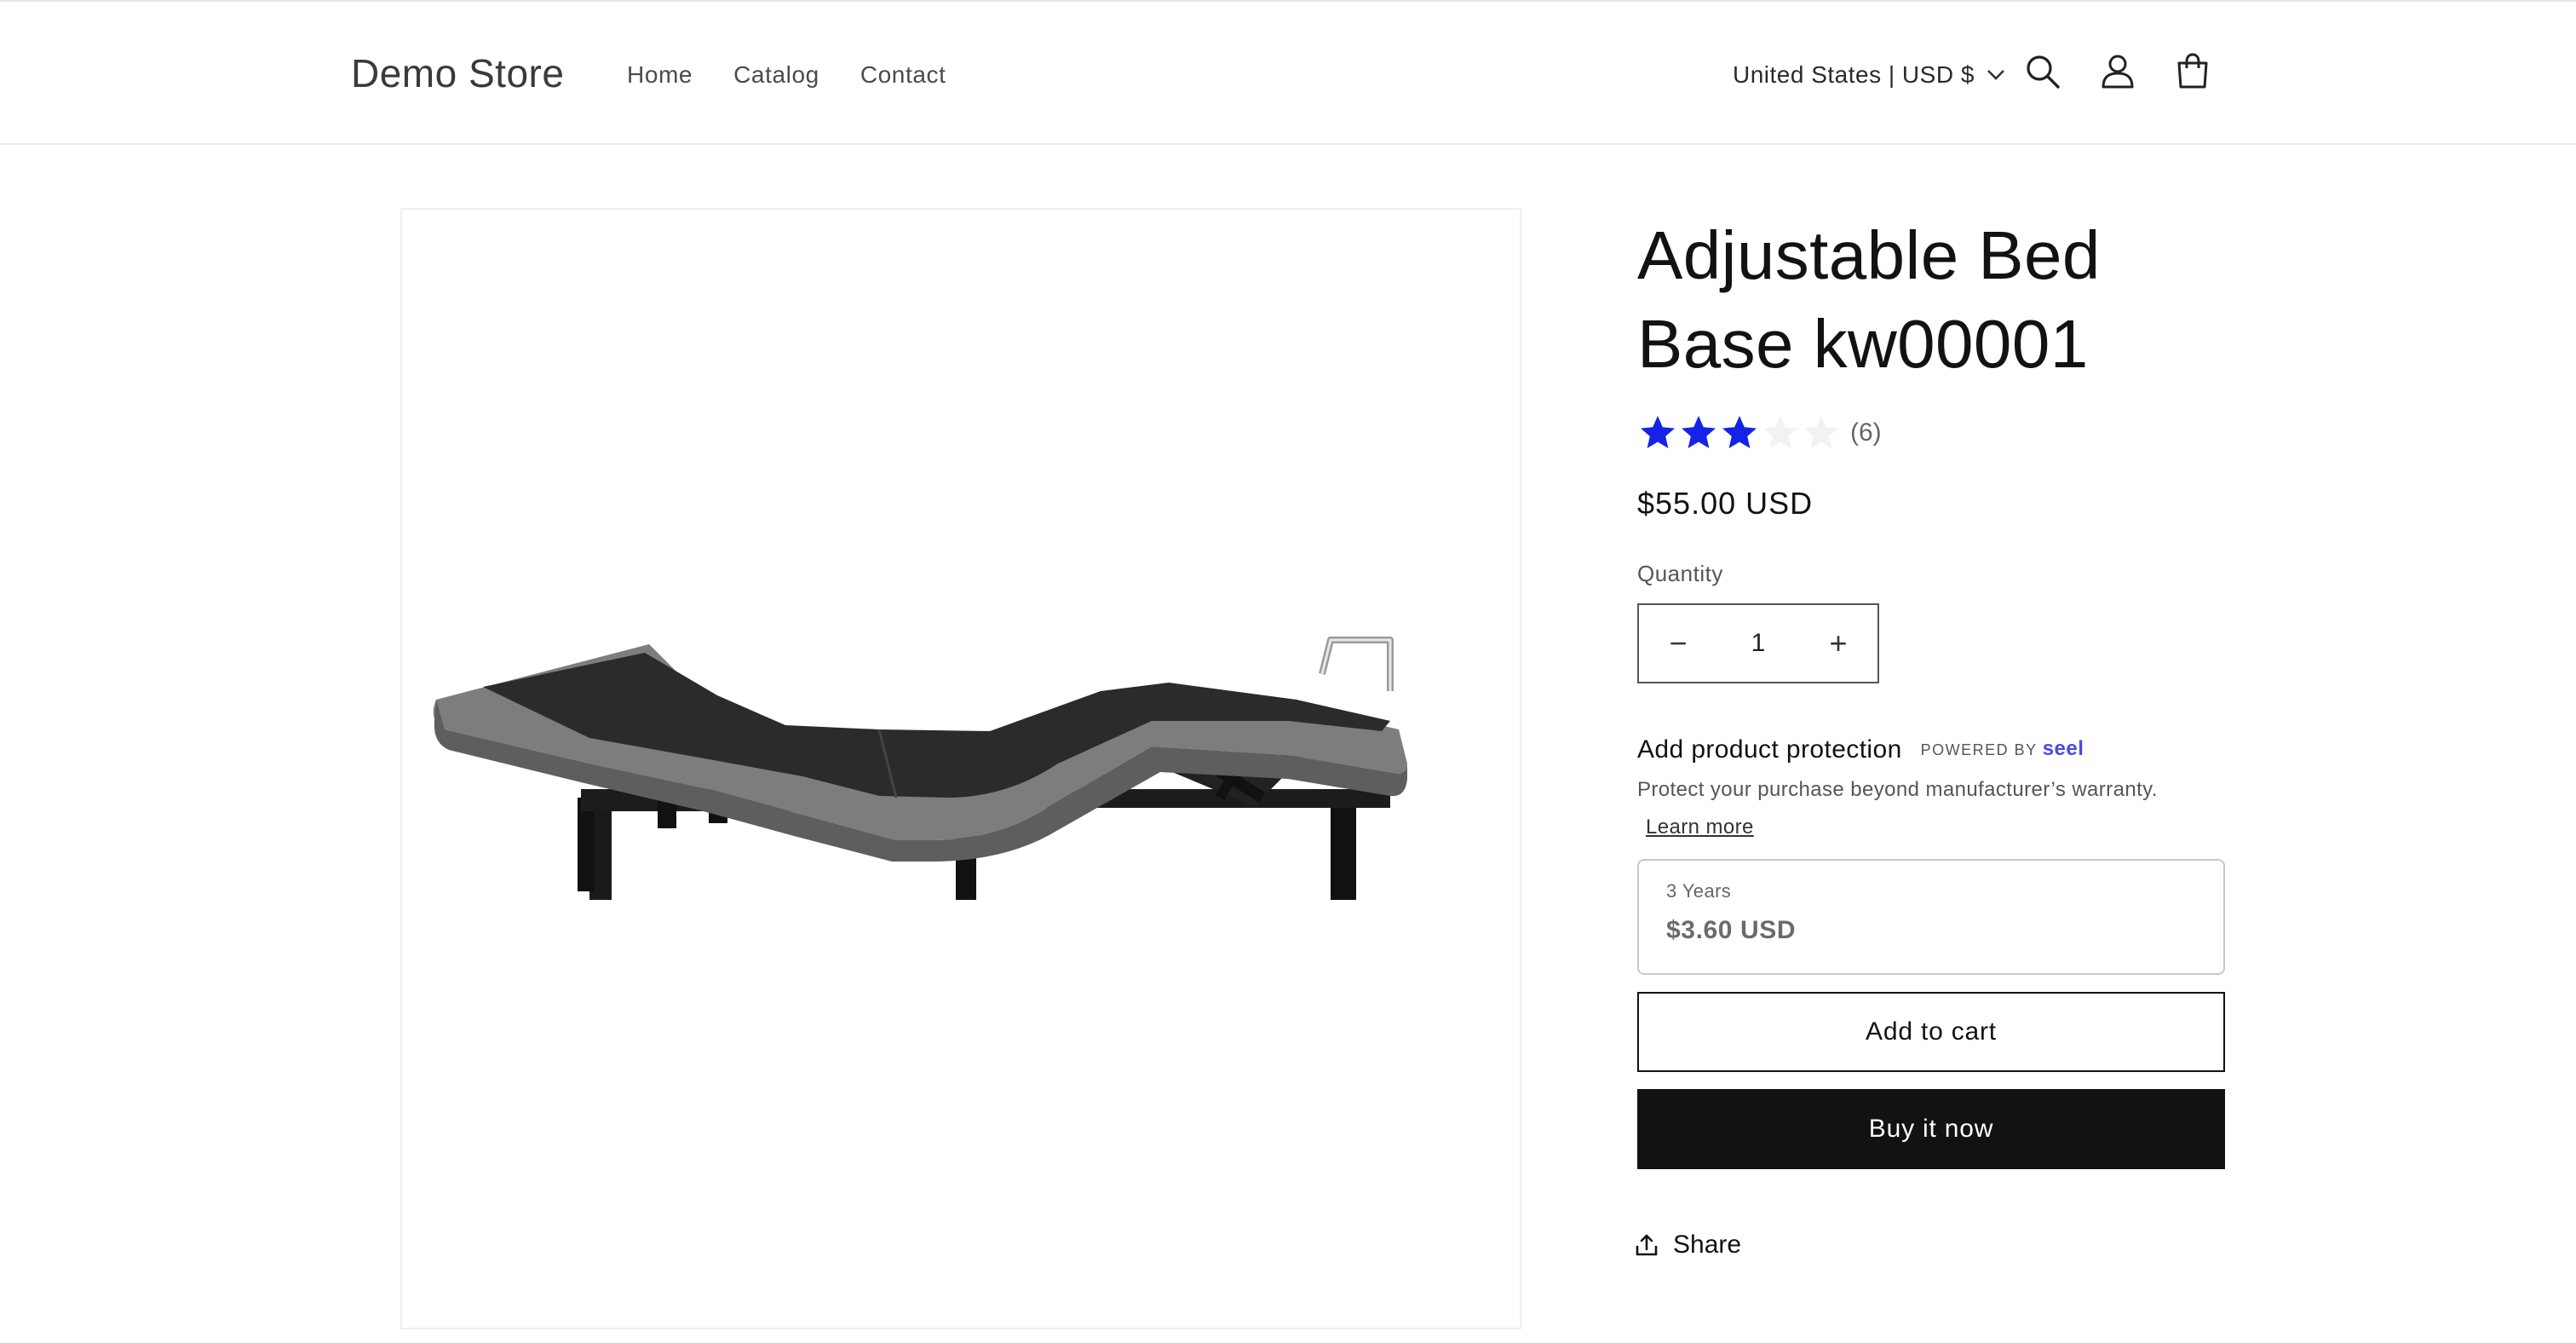  I want to click on adjustable-bed-image, so click(921, 768).